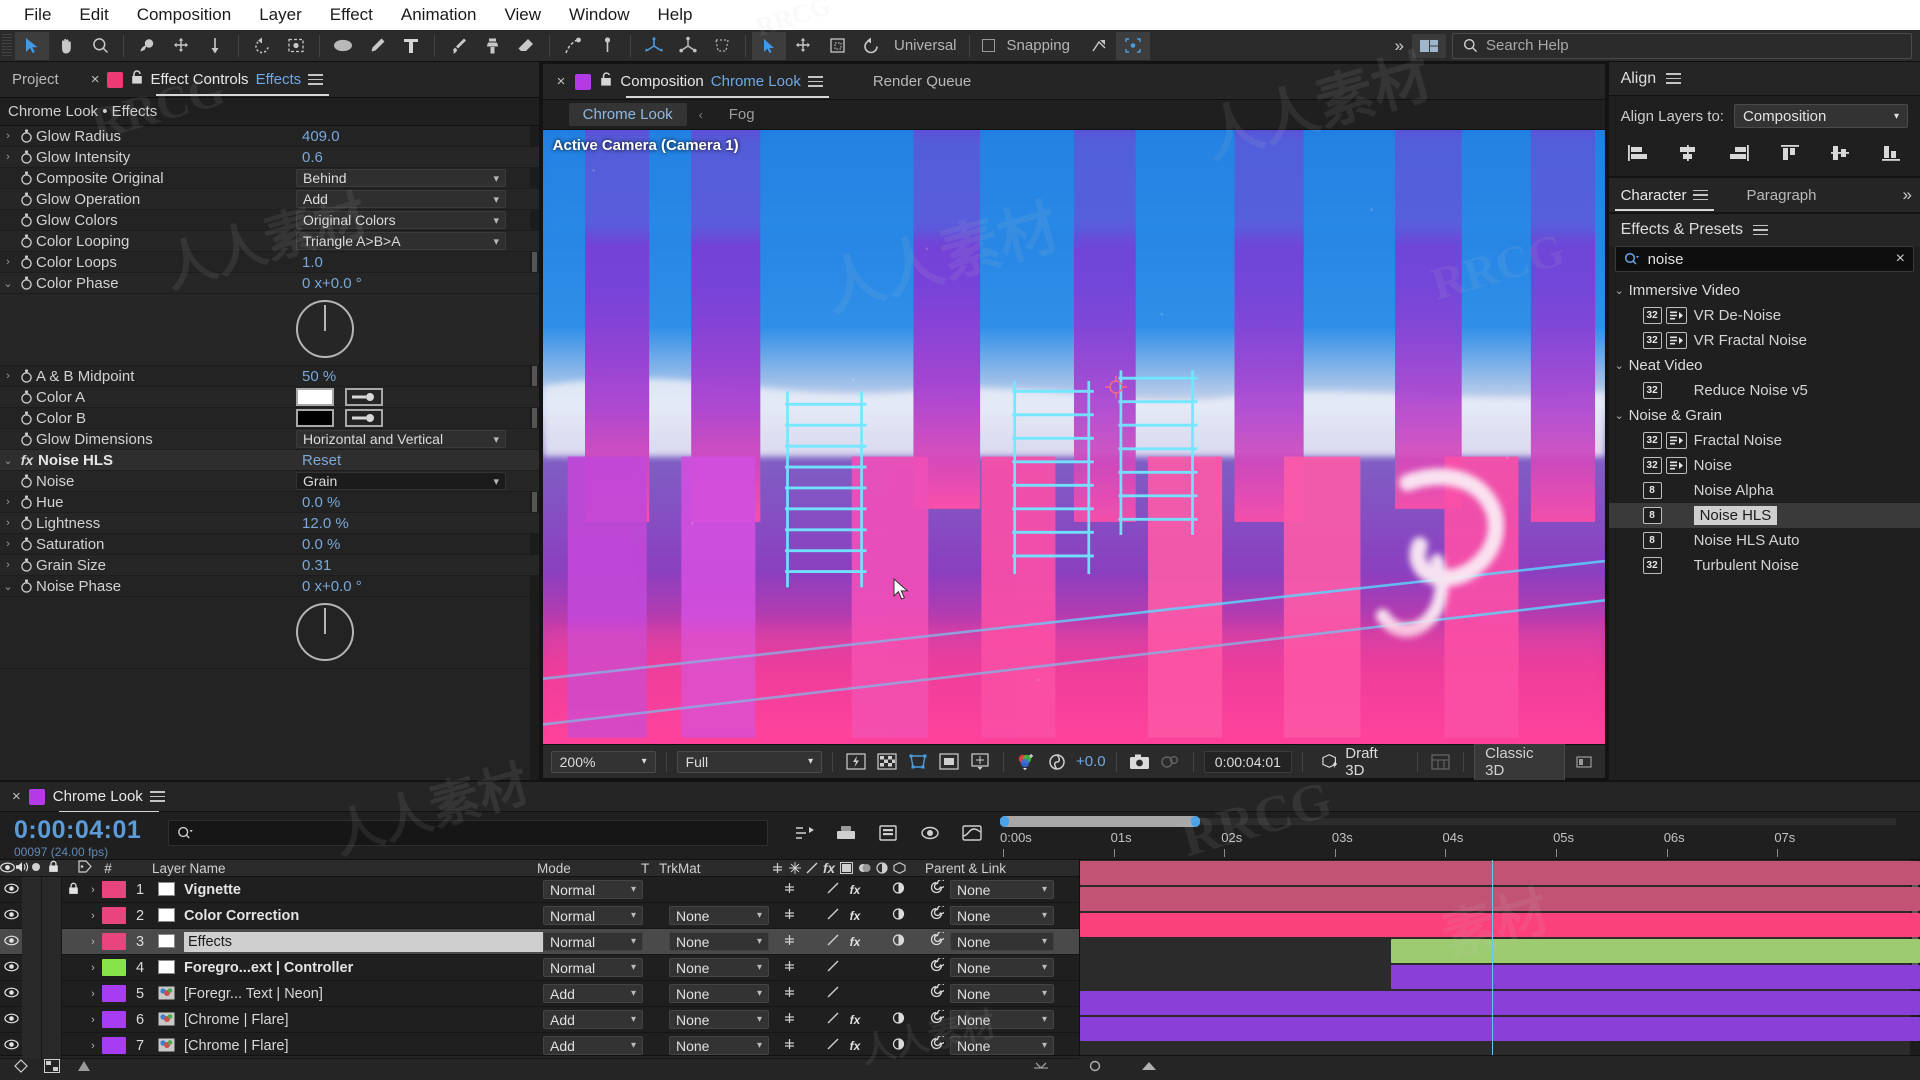 This screenshot has width=1920, height=1080. What do you see at coordinates (269, 418) in the screenshot?
I see `effect-property-row: Color B` at bounding box center [269, 418].